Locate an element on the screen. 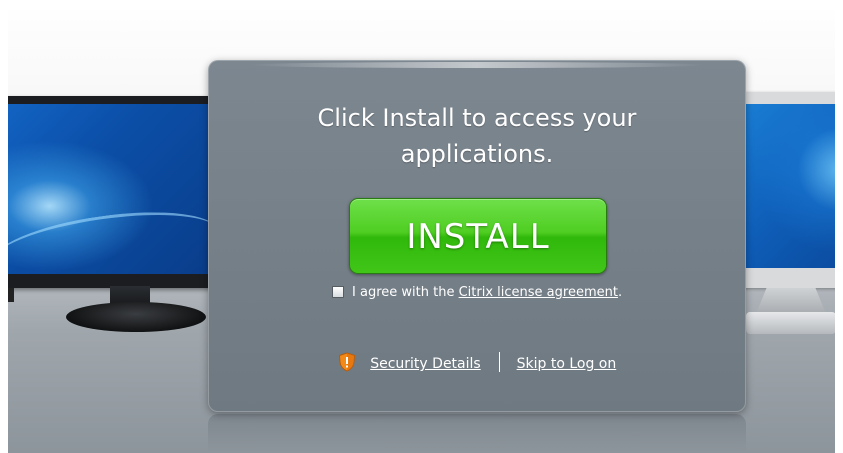  right-monitor-stand is located at coordinates (791, 301).